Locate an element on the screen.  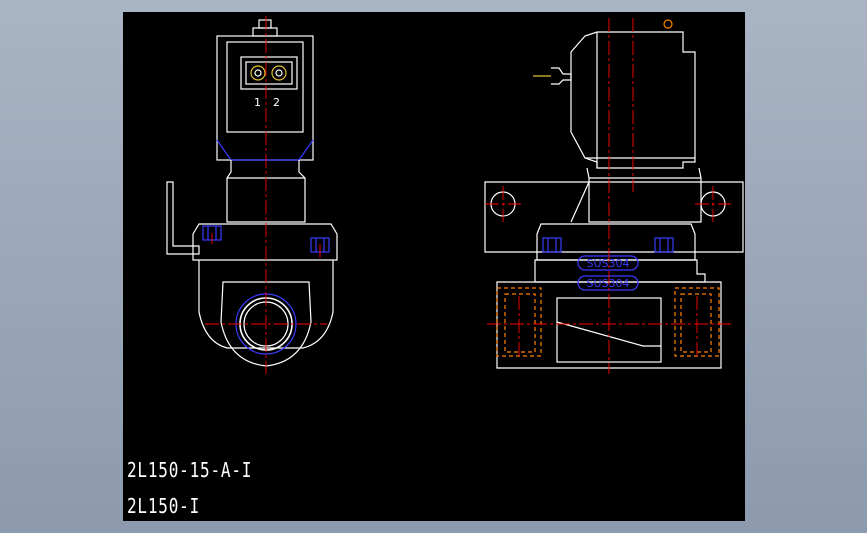
pin-2-circle is located at coordinates (279, 73).